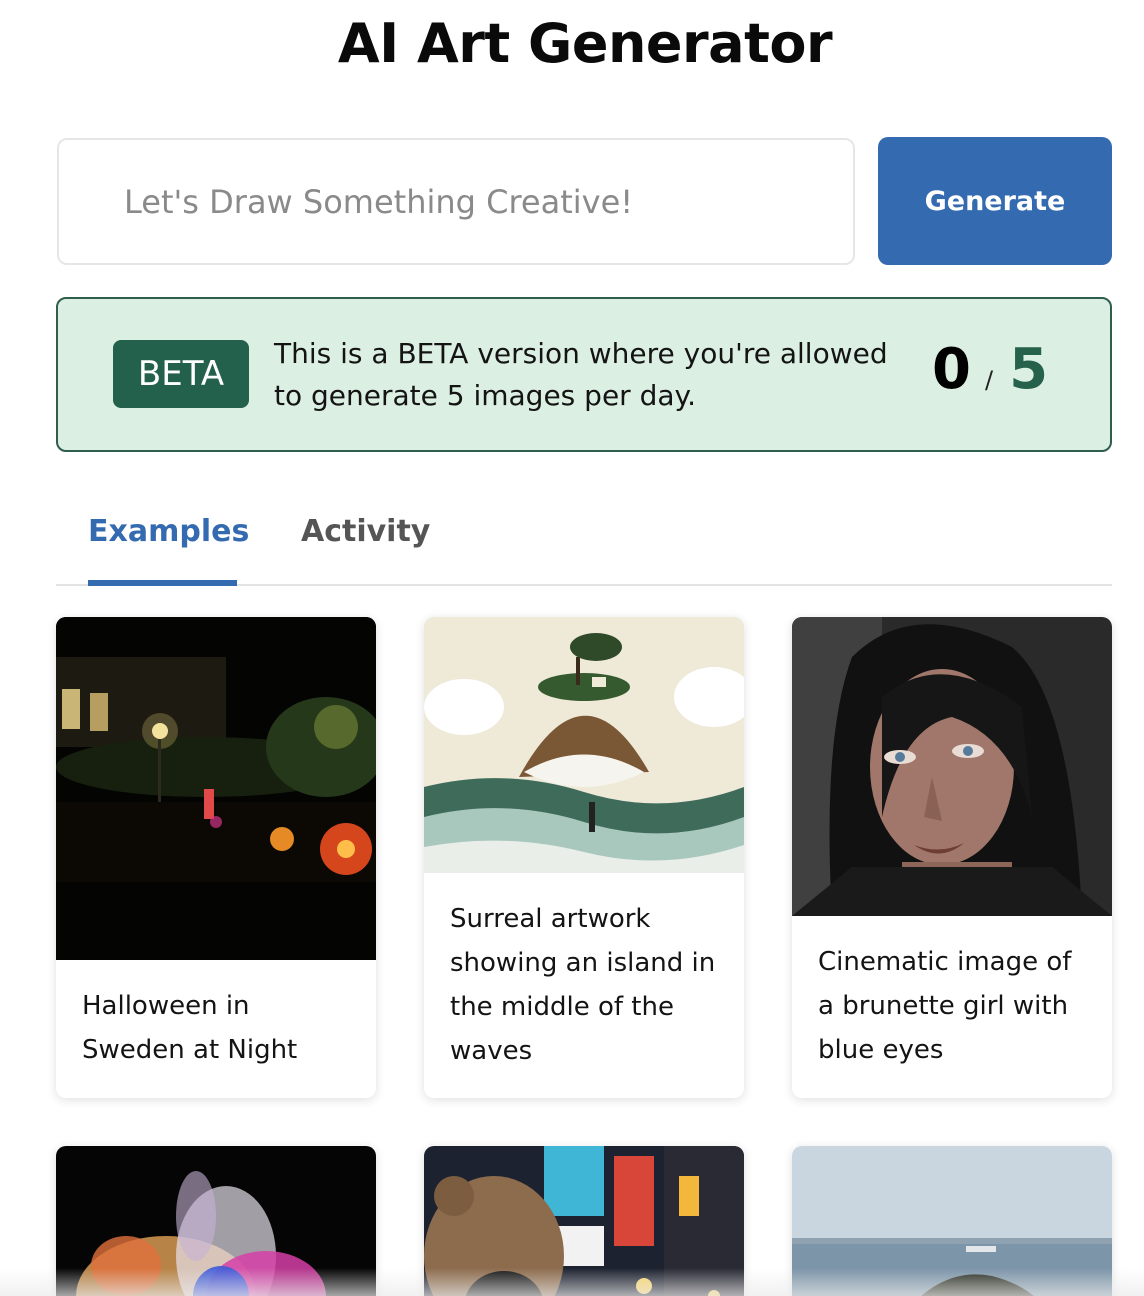  Describe the element at coordinates (162, 583) in the screenshot. I see `active-tab-indicator` at that location.